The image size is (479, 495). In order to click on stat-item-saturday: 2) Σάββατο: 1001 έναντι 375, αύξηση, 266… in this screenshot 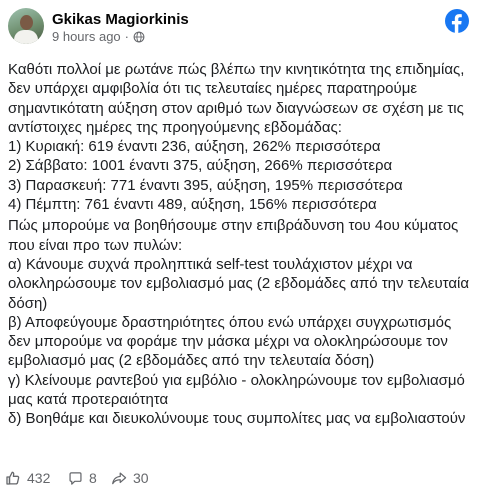, I will do `click(200, 166)`.